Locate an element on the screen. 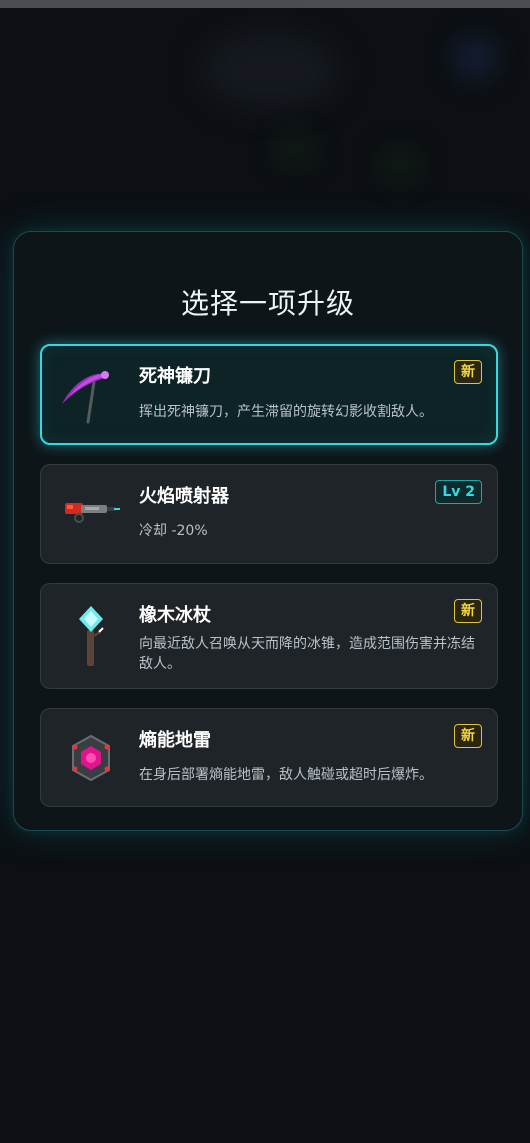 This screenshot has width=530, height=1143. upgrade-option-ice-staff: 橡木冰杖 新 向最近敌人召唤从天而降的冰锥，造成范围伤害并冻结敌人。 is located at coordinates (269, 636).